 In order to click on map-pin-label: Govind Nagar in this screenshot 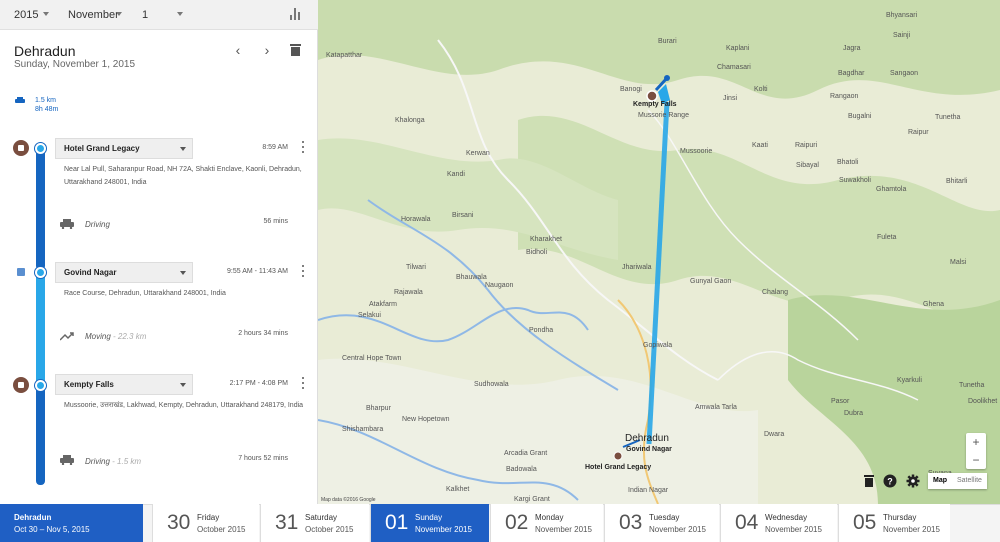, I will do `click(649, 449)`.